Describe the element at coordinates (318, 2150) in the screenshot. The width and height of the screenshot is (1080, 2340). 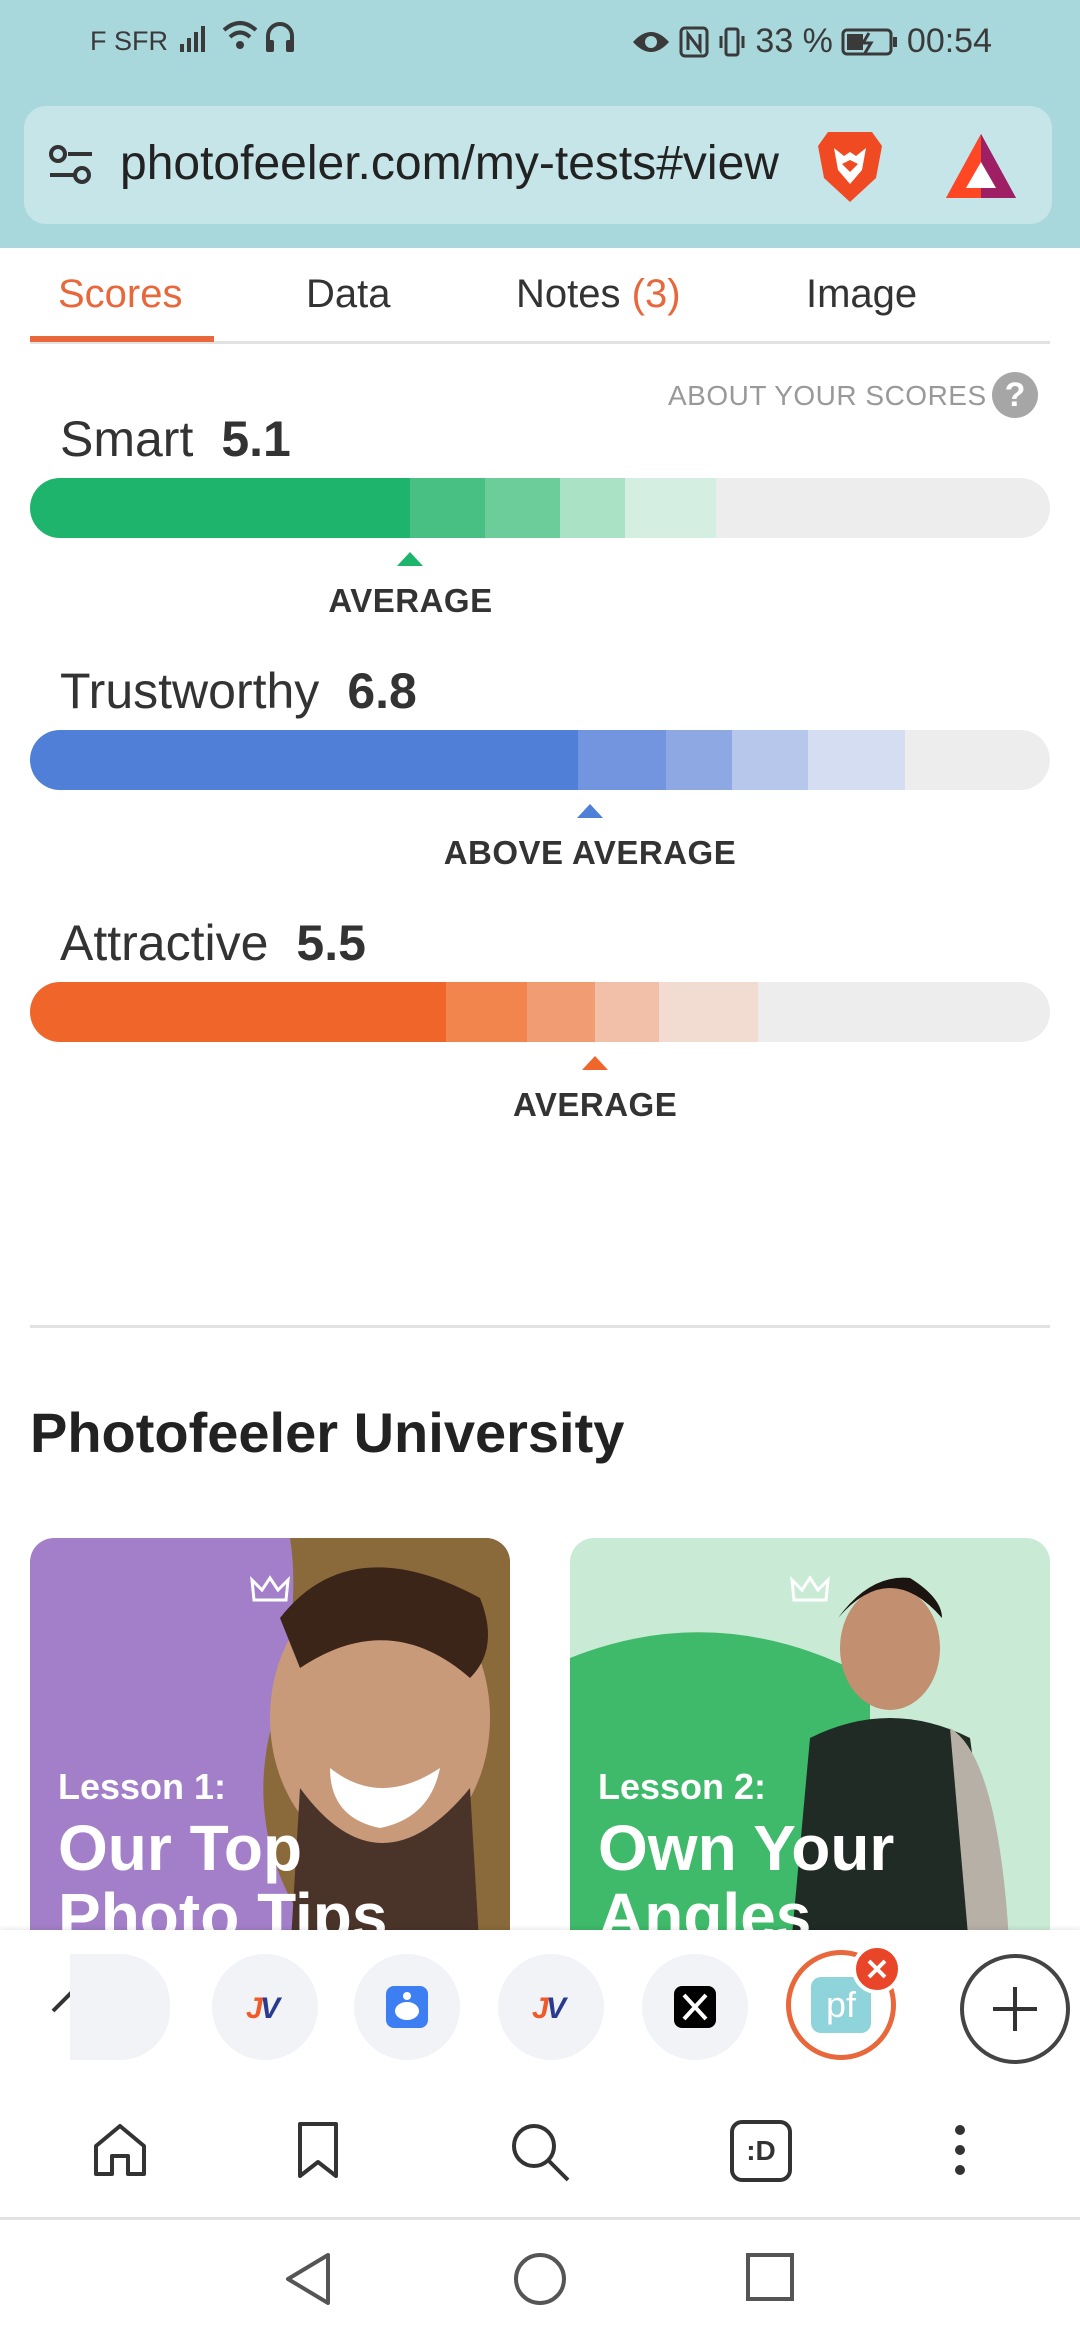
I see `bookmark-icon` at that location.